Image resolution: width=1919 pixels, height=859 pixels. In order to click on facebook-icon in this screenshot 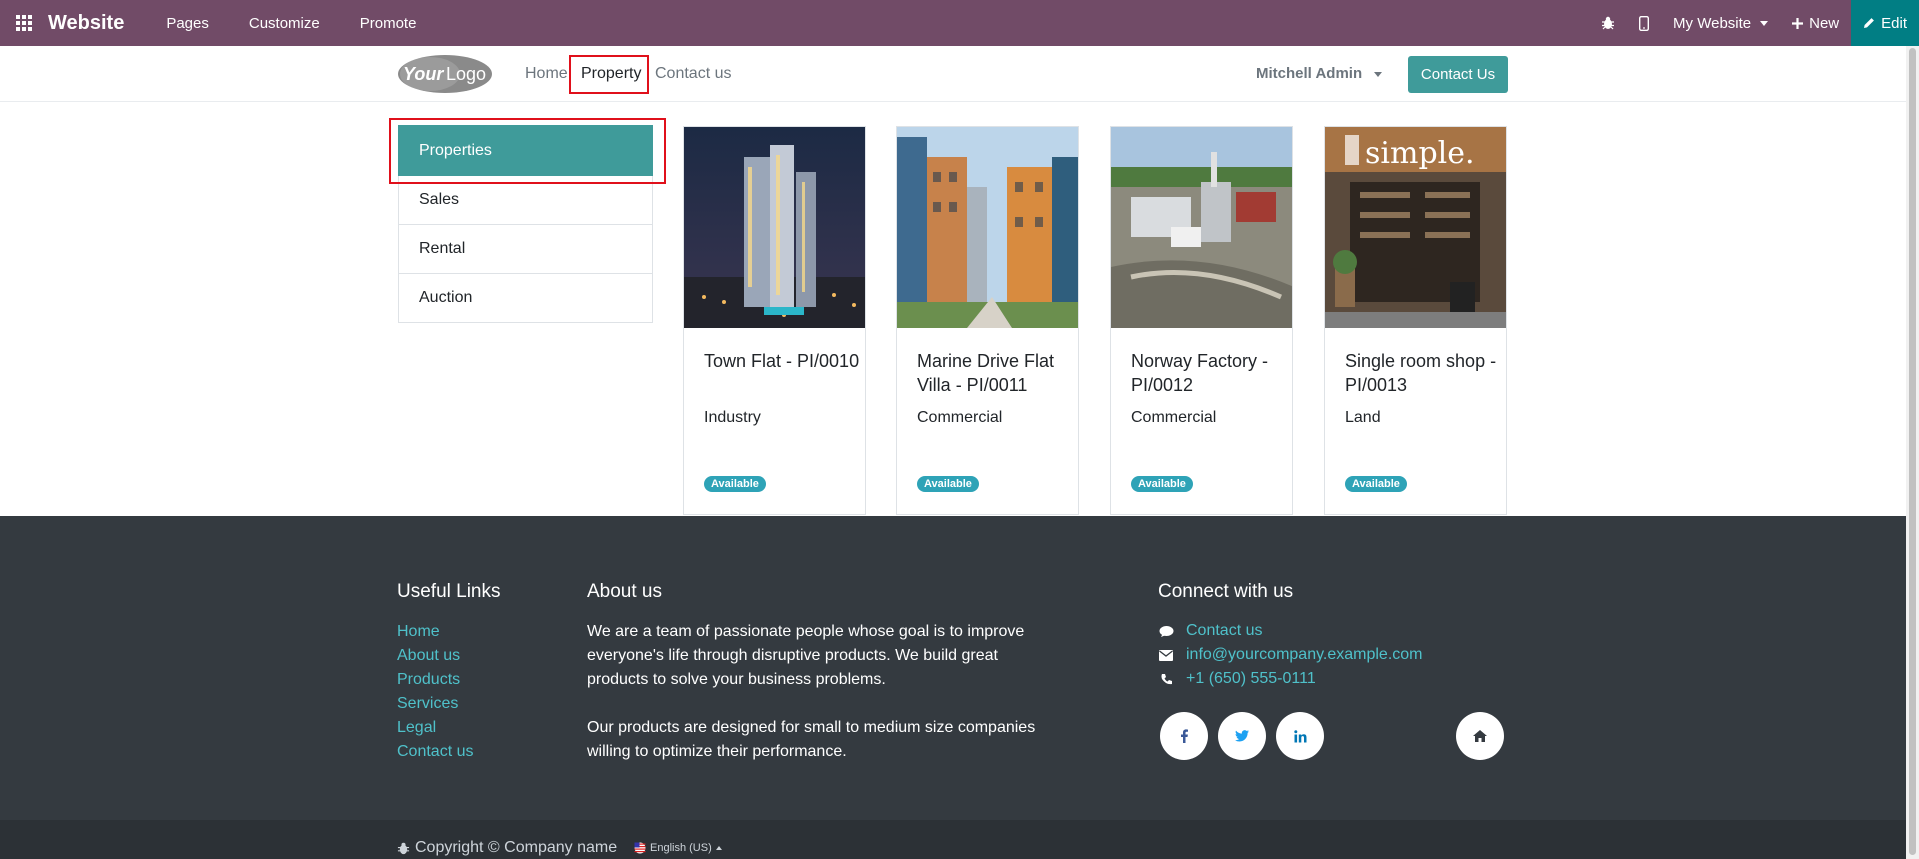, I will do `click(1184, 736)`.